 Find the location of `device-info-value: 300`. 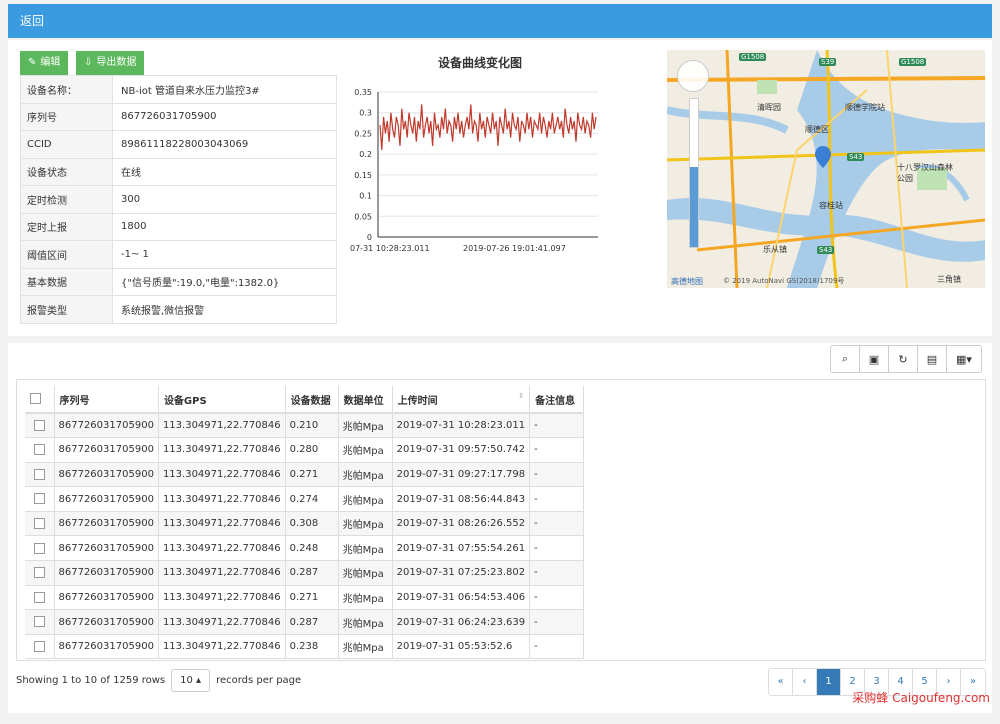

device-info-value: 300 is located at coordinates (224, 199).